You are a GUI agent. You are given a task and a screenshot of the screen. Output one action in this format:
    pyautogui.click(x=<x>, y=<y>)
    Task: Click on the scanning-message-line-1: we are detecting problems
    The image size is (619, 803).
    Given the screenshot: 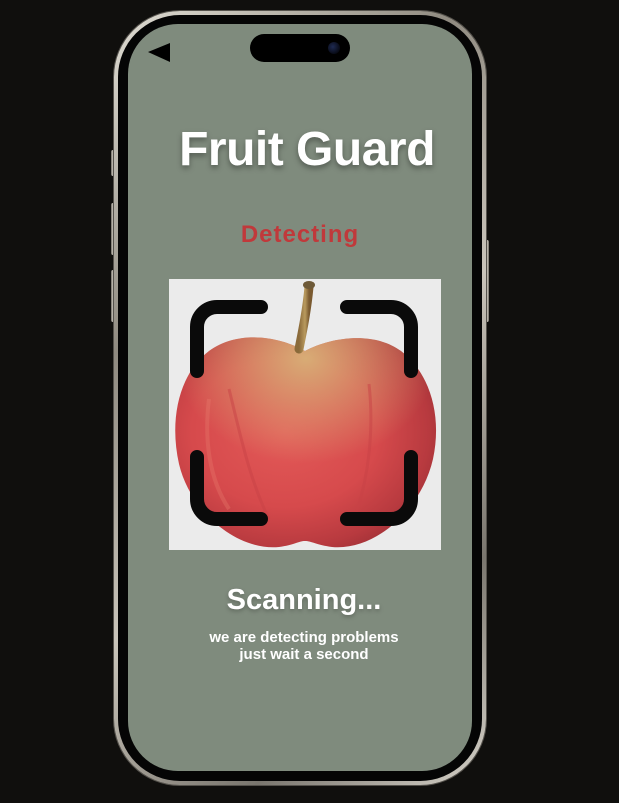 What is the action you would take?
    pyautogui.click(x=304, y=637)
    